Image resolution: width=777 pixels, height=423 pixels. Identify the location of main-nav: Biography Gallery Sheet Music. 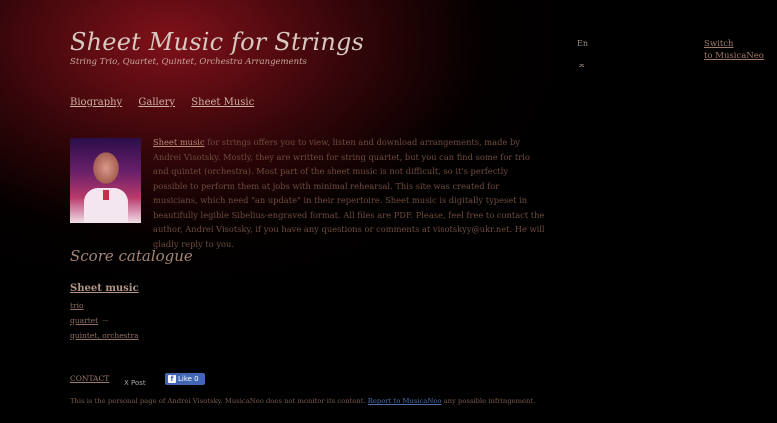
(168, 102).